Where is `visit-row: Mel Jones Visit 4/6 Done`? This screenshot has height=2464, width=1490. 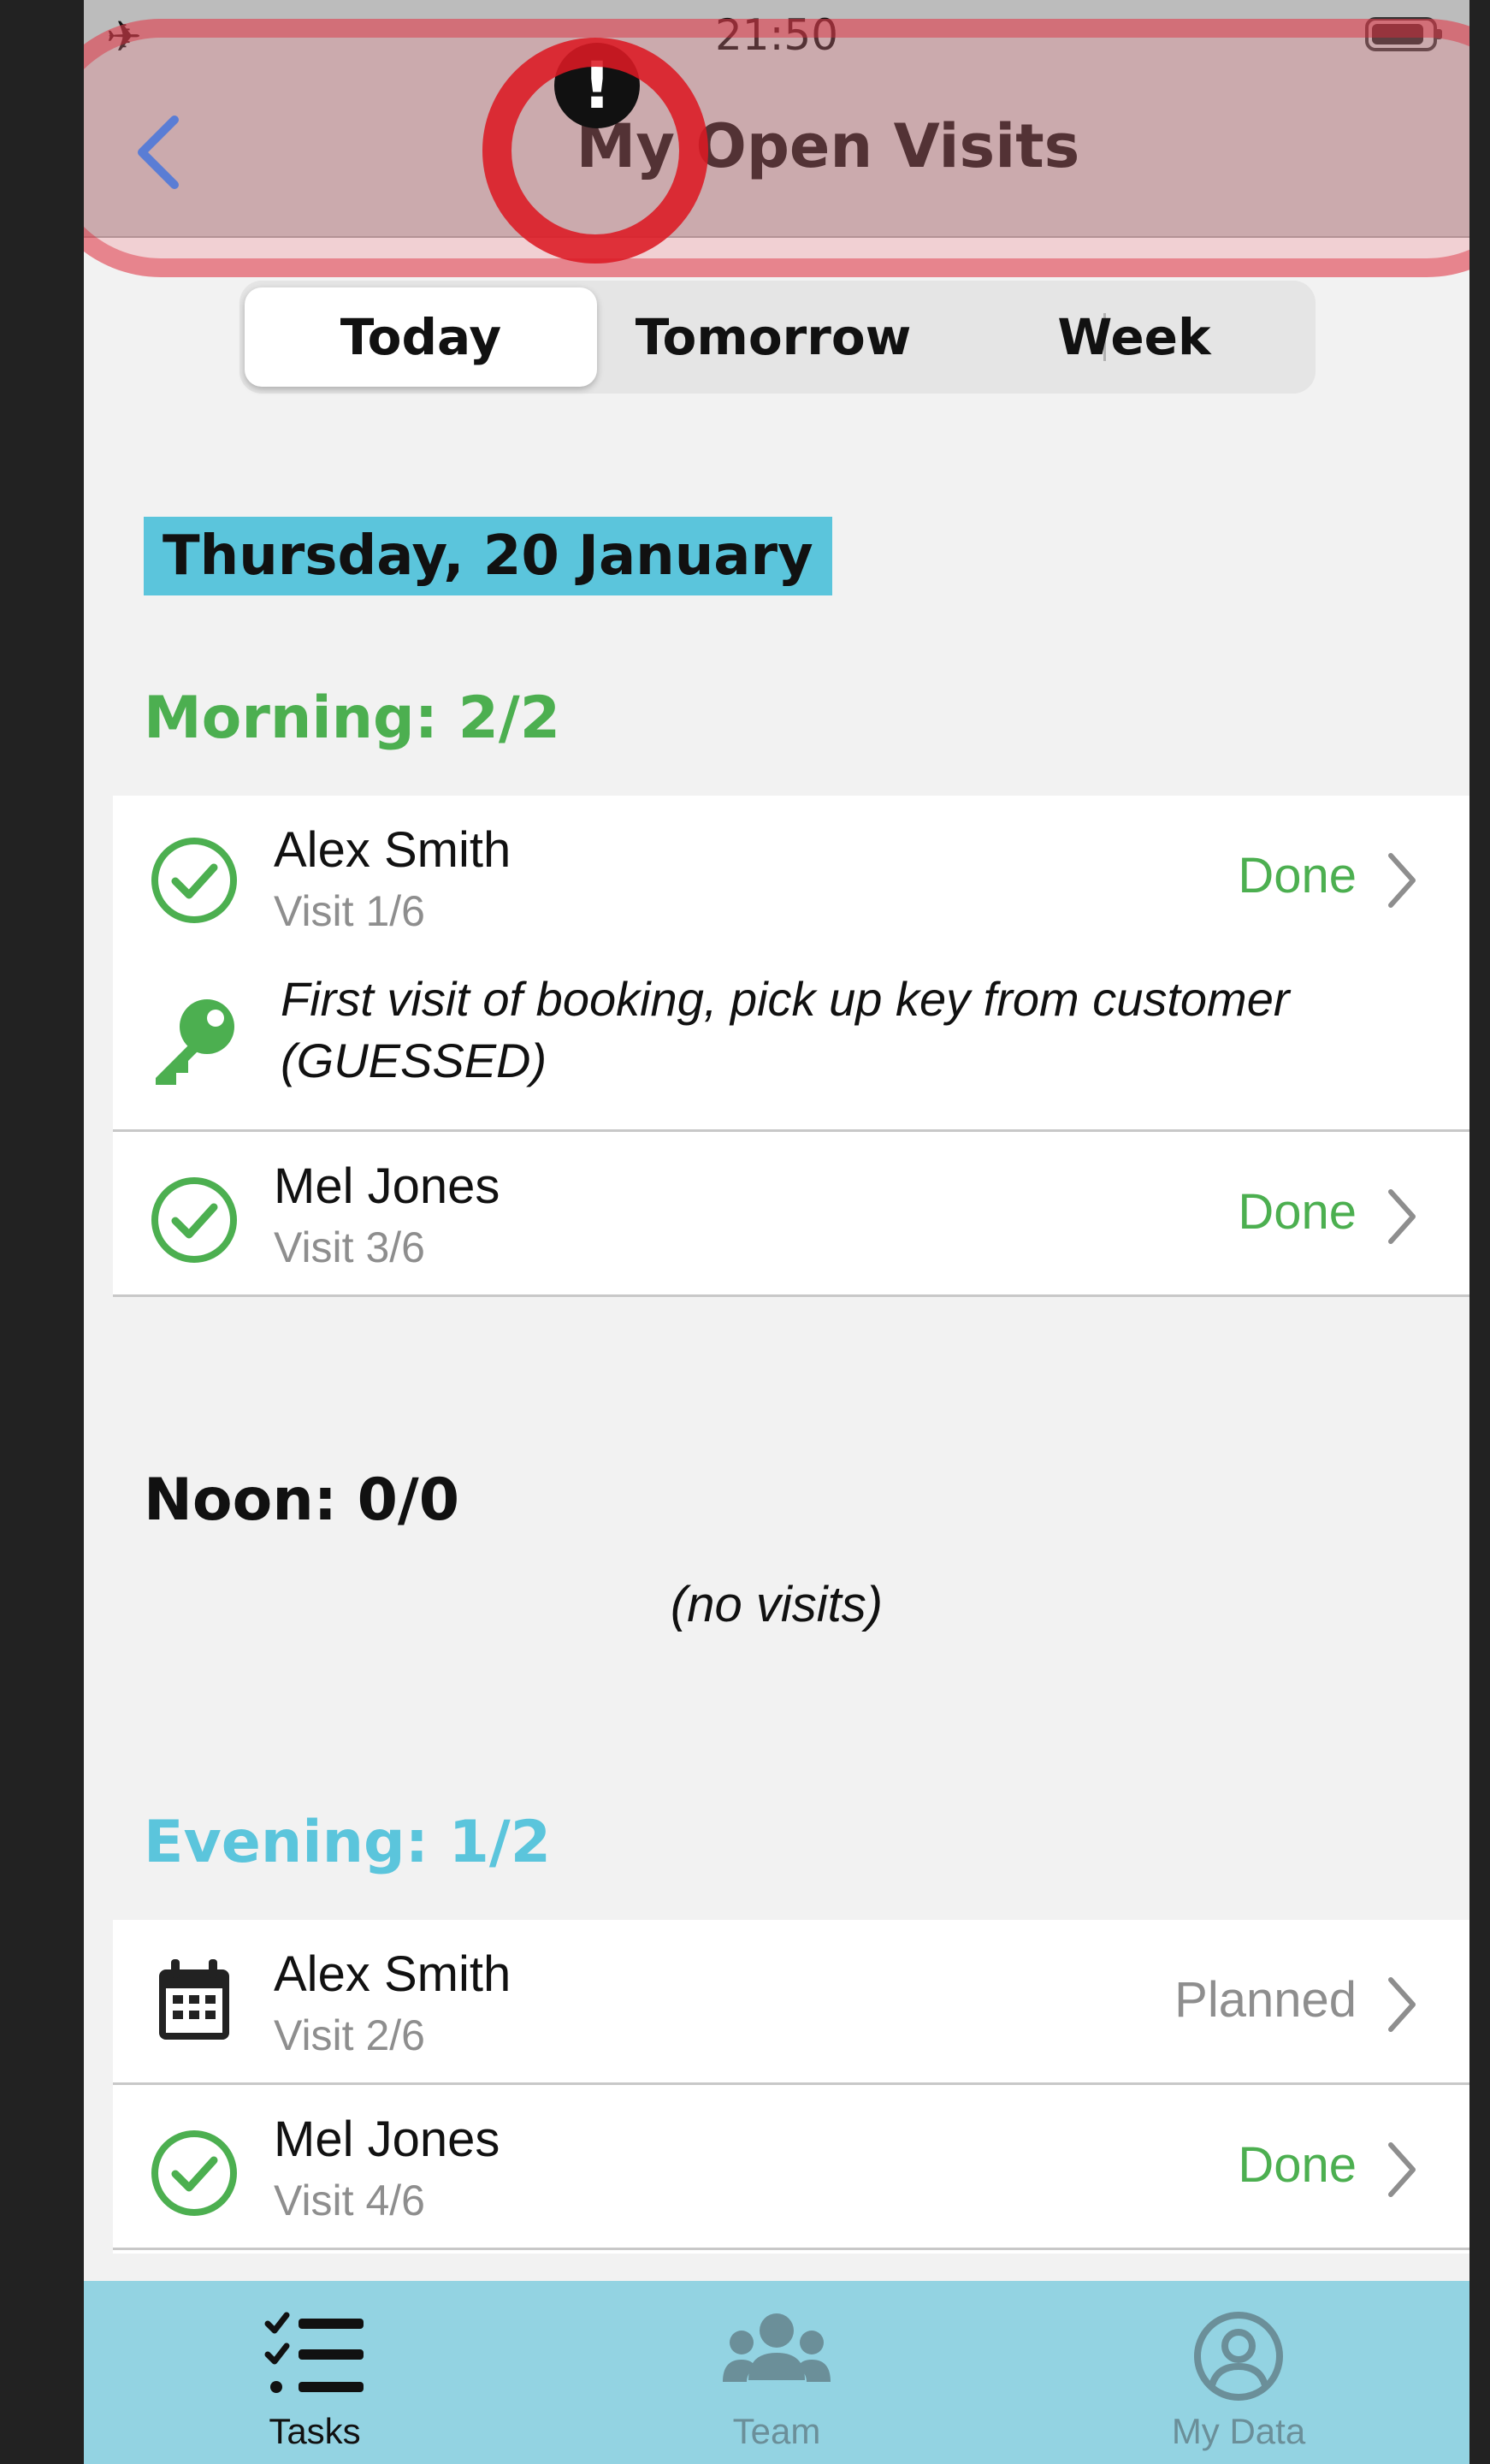 visit-row: Mel Jones Visit 4/6 Done is located at coordinates (791, 2166).